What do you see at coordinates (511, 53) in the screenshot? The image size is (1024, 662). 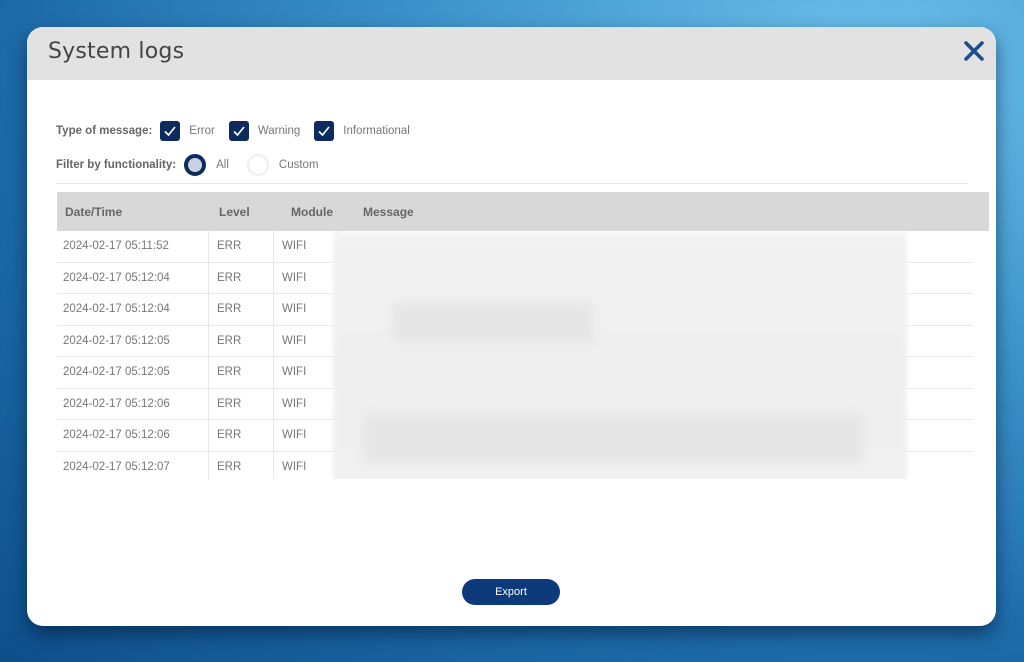 I see `dialog-header: System logs` at bounding box center [511, 53].